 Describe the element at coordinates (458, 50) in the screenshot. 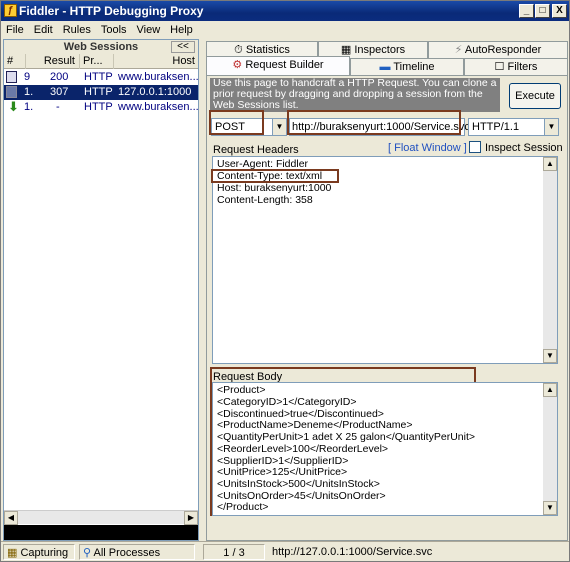

I see `lightning-icon: ⚡` at that location.